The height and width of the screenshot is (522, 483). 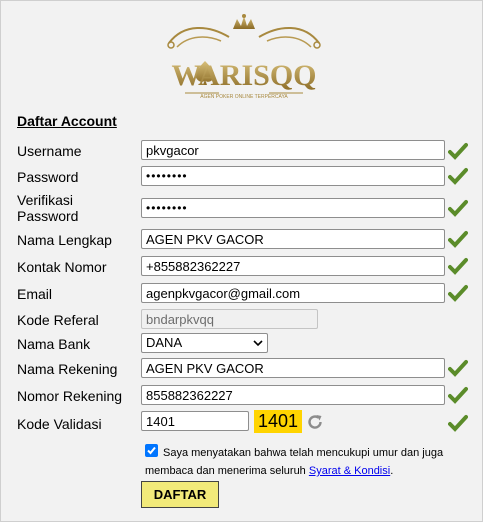 I want to click on account-number-input, so click(x=293, y=395).